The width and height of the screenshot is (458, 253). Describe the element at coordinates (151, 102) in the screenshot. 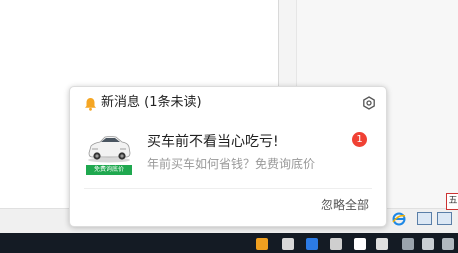

I see `notification-title: 新消息 (1条未读)` at that location.